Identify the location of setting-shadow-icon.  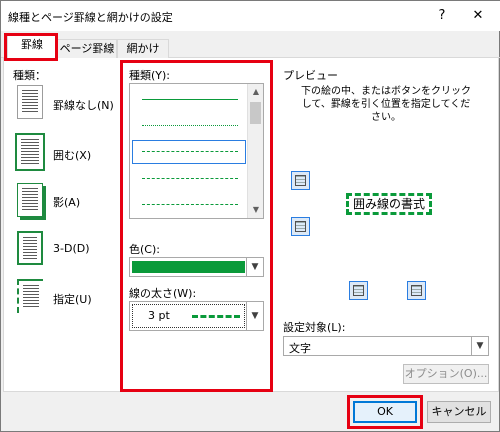
(30, 200).